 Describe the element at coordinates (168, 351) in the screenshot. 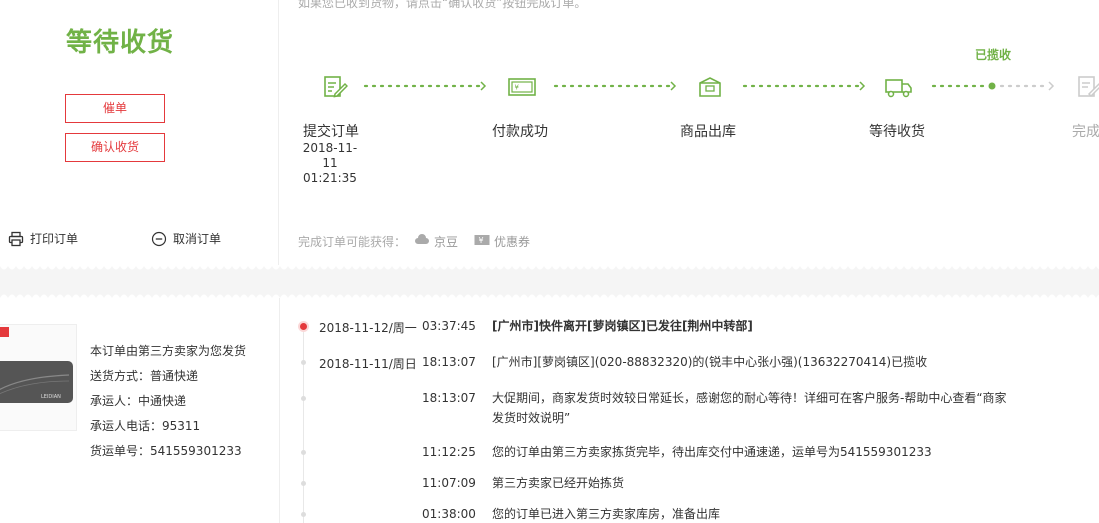

I see `shipping-seller-note: 本订单由第三方卖家为您发货` at that location.